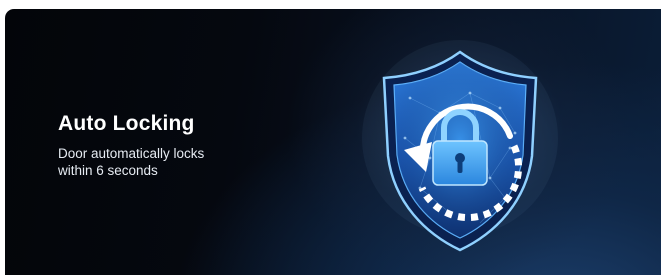  I want to click on feature-description-line-1: Door automatically locks, so click(131, 153).